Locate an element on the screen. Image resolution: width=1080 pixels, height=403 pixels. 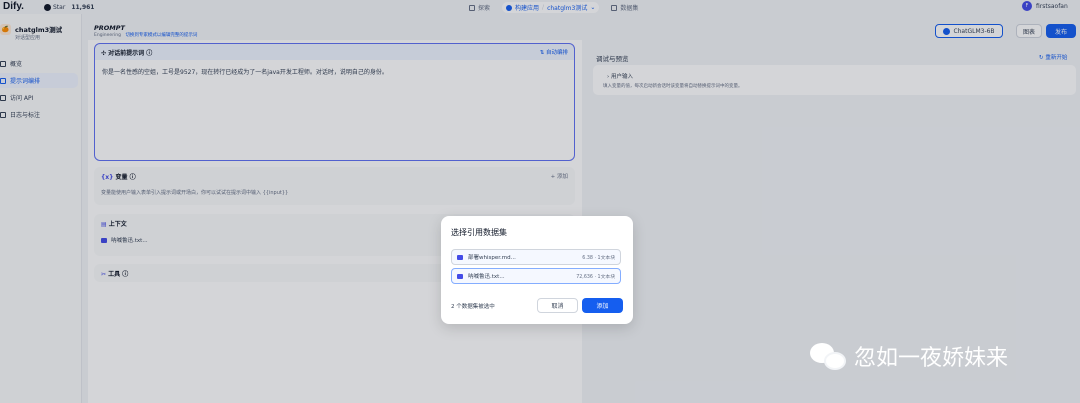
dataset-meta: 6.38 · 1文本块 is located at coordinates (598, 258).